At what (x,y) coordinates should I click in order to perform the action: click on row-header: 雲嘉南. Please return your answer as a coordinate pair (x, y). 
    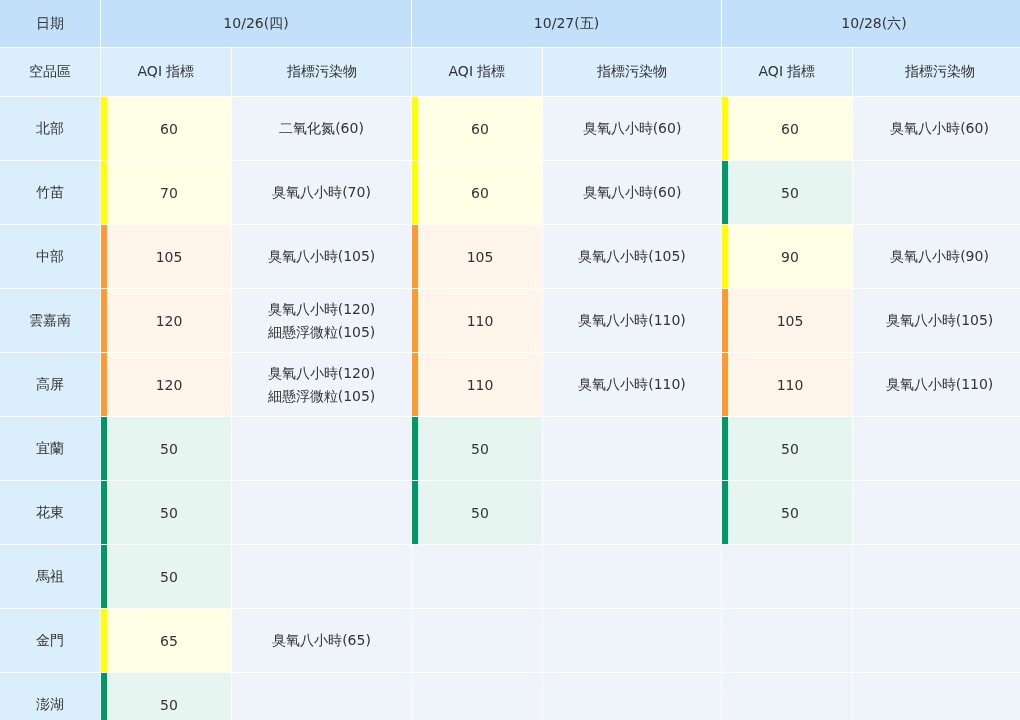
    Looking at the image, I should click on (50, 320).